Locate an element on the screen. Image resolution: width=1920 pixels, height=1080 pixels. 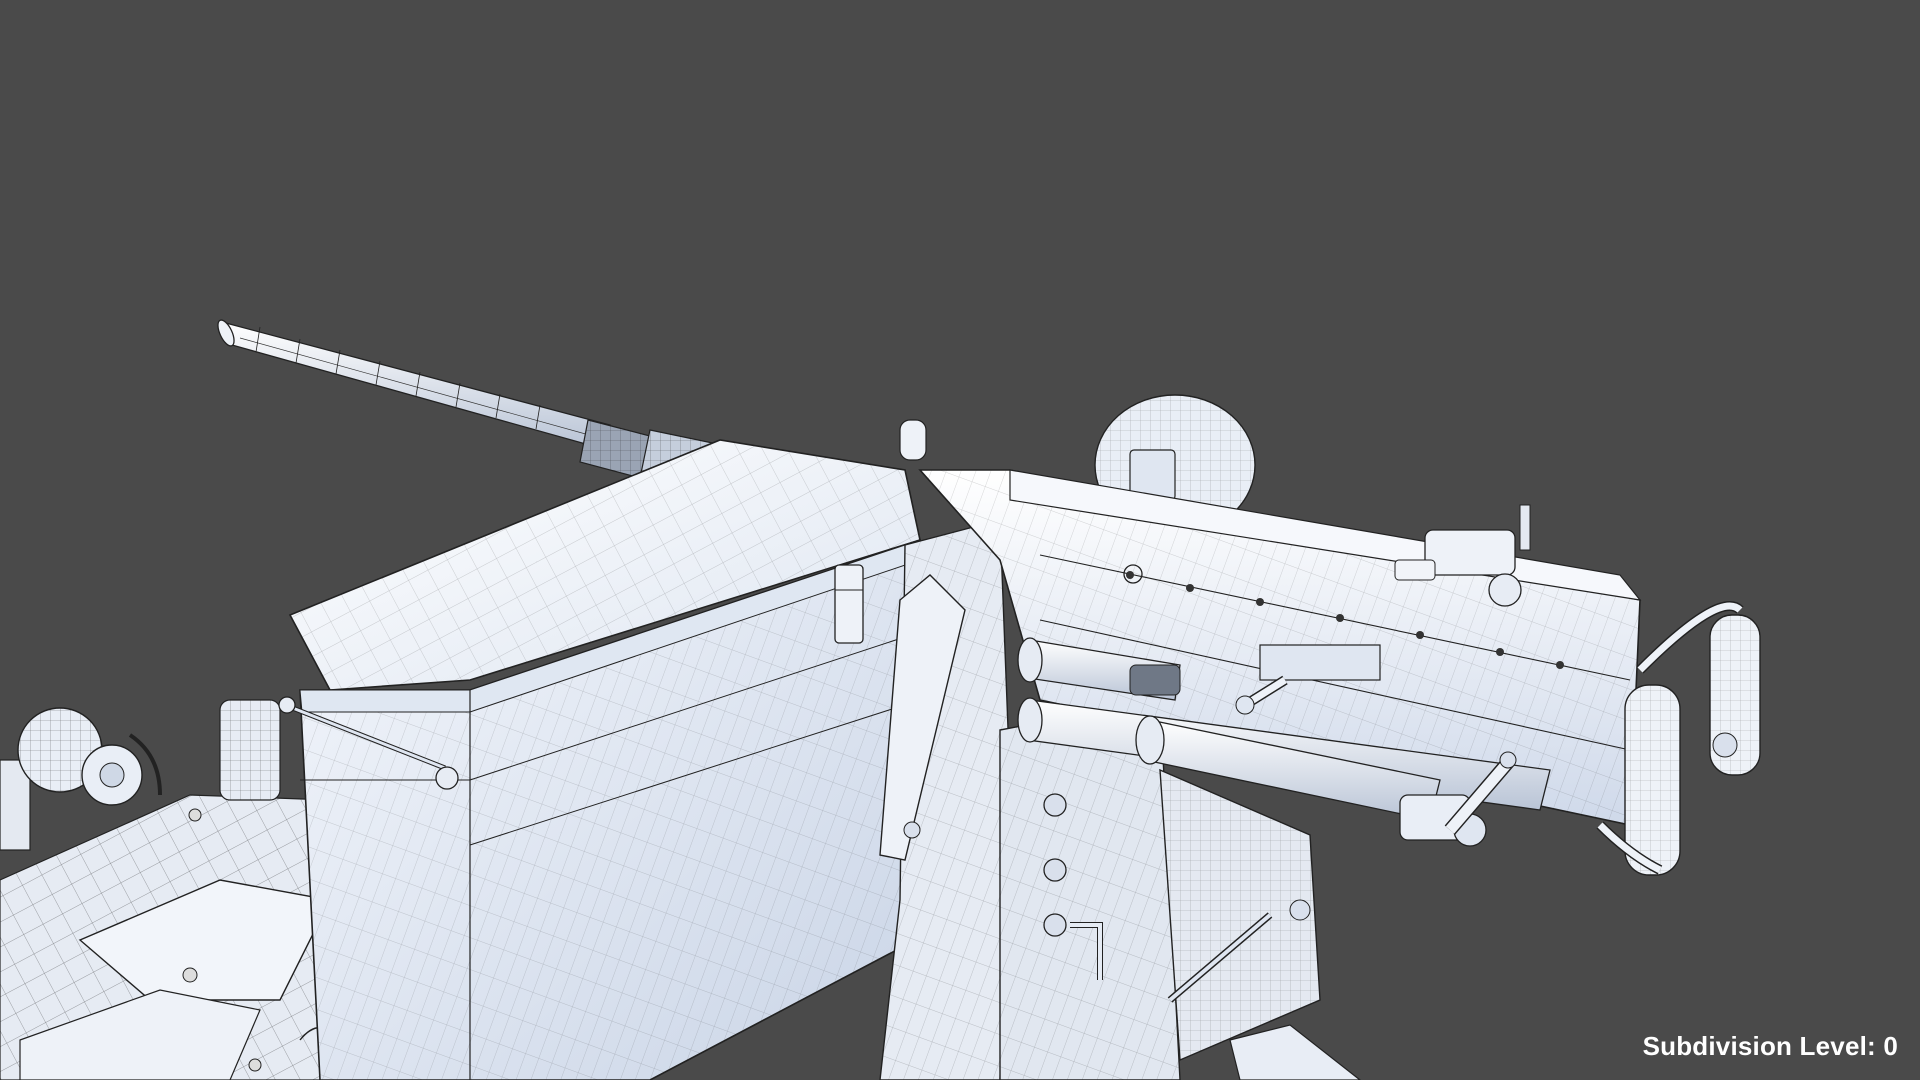
subdivision-level-label: Subdivision Level: 0 is located at coordinates (1770, 1046).